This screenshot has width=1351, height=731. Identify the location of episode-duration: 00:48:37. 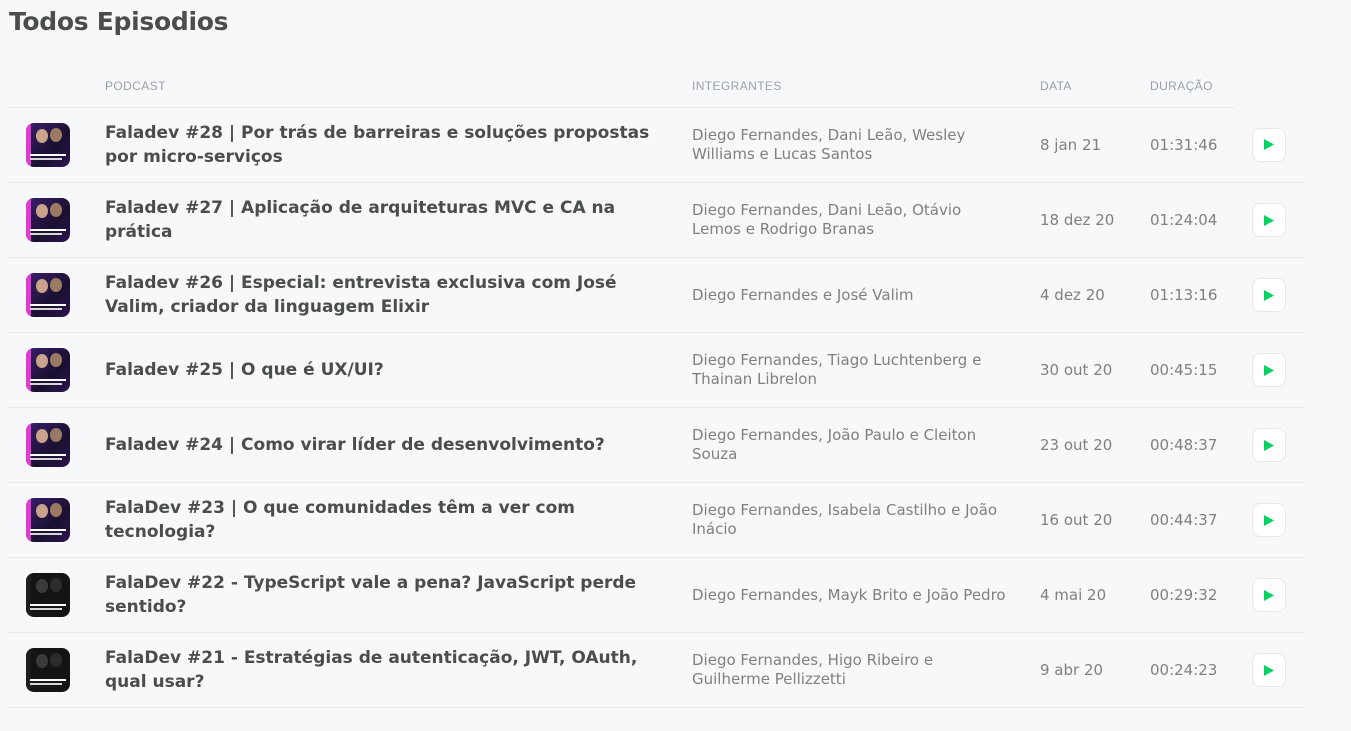
(1184, 445).